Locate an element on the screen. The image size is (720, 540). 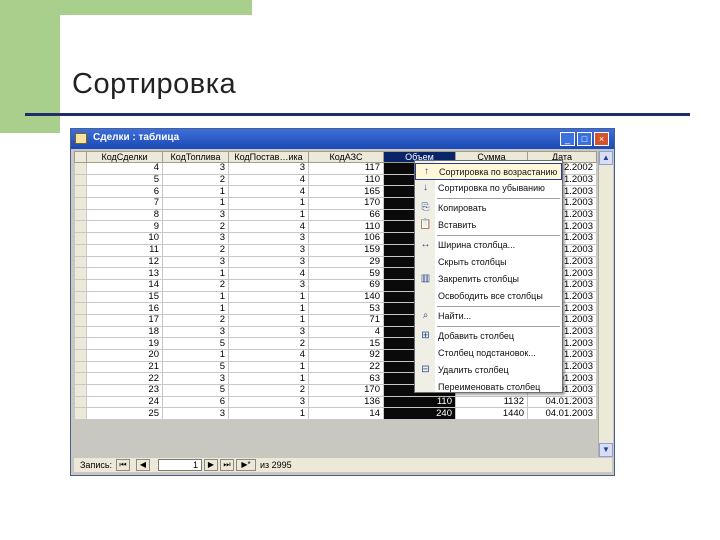
table-cell: 21 is located at coordinates (124, 367).